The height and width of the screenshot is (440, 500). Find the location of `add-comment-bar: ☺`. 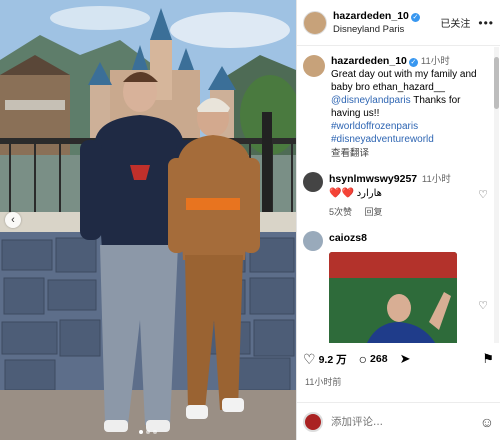

add-comment-bar: ☺ is located at coordinates (398, 421).